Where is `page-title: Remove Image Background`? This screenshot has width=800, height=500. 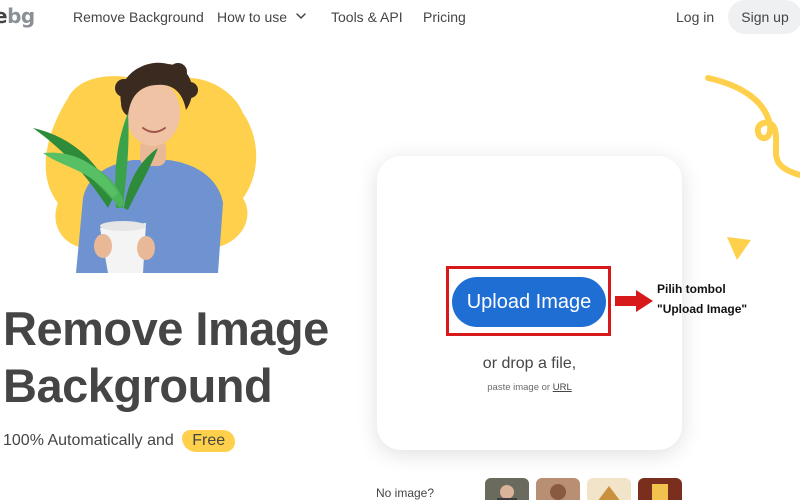
page-title: Remove Image Background is located at coordinates (166, 357).